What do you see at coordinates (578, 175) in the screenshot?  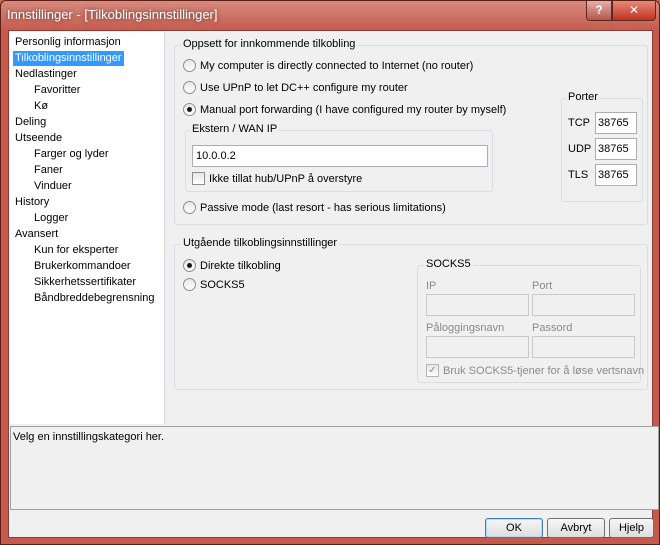 I see `tls-label: TLS` at bounding box center [578, 175].